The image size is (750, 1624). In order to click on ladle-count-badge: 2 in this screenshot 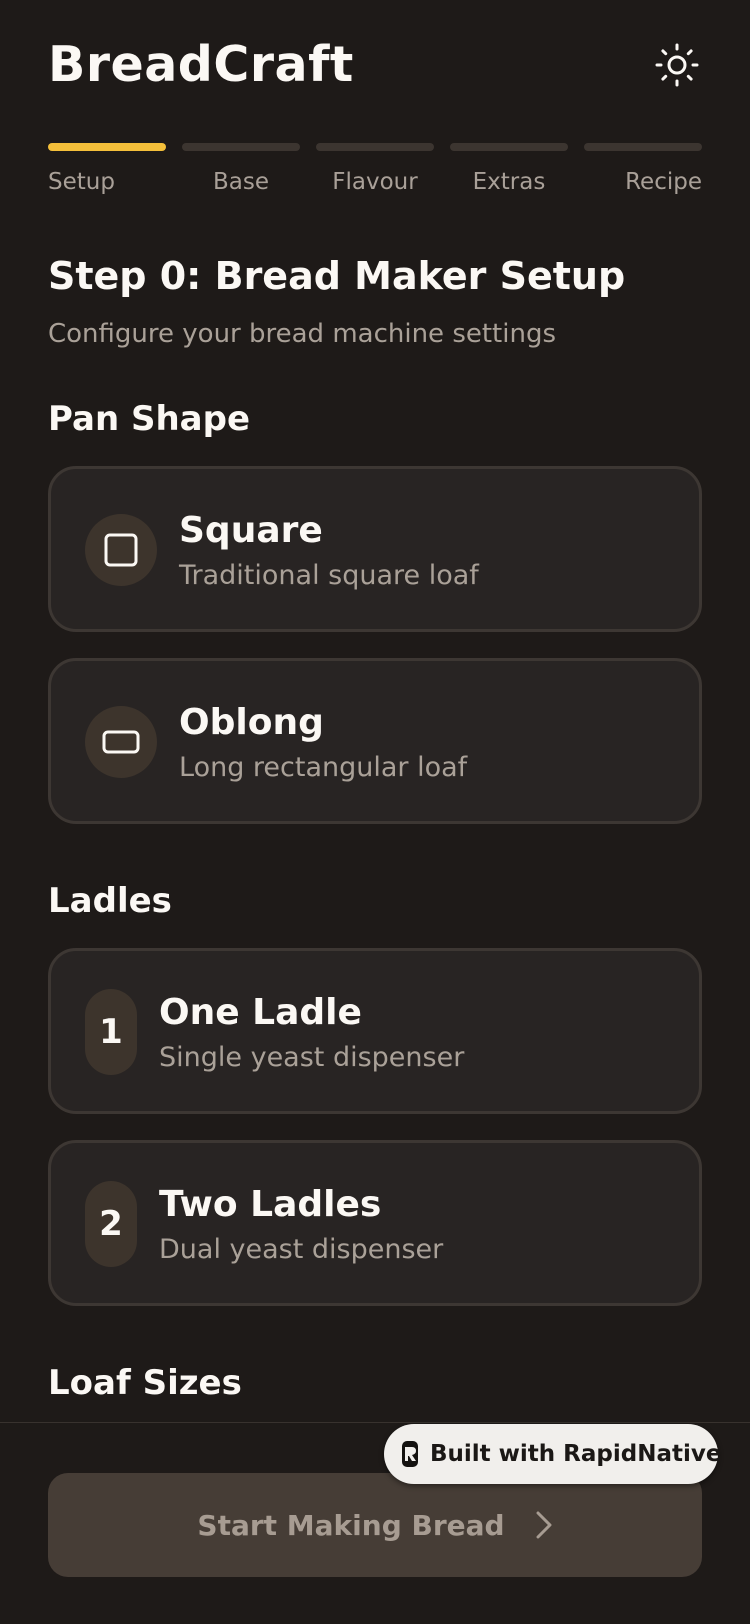, I will do `click(111, 1224)`.